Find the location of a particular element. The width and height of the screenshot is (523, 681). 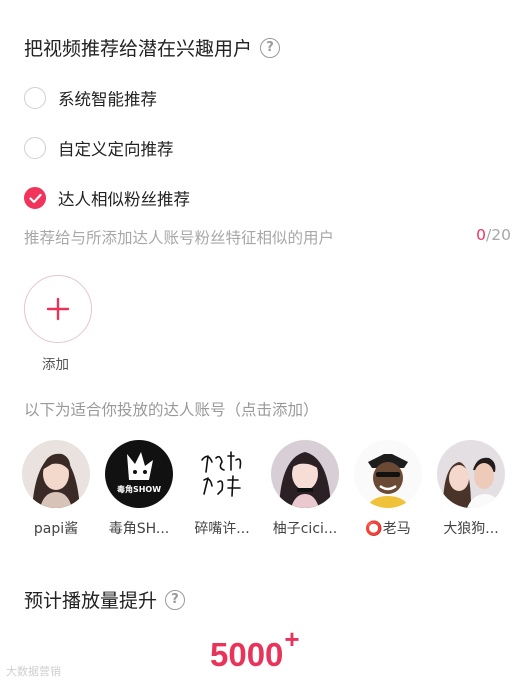

counter-current: 0 is located at coordinates (481, 235).